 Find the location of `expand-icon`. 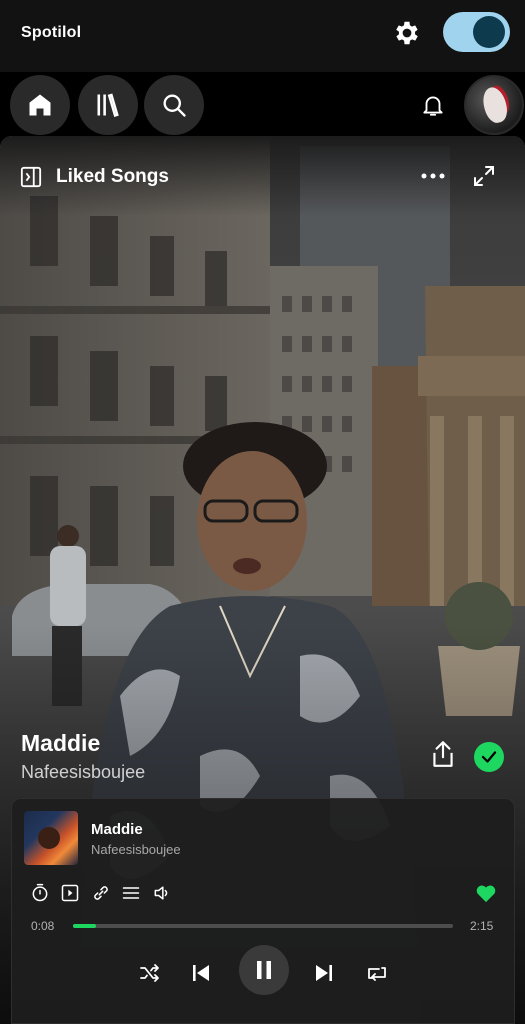

expand-icon is located at coordinates (484, 176).